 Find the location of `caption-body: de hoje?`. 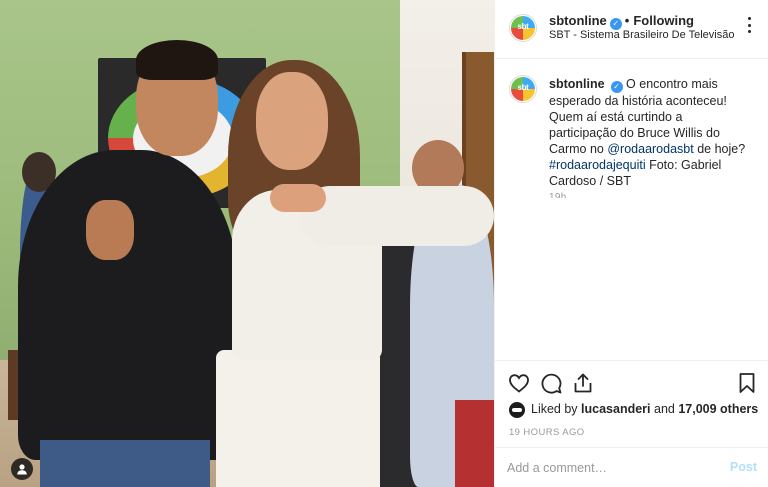

caption-body: de hoje? is located at coordinates (719, 149).